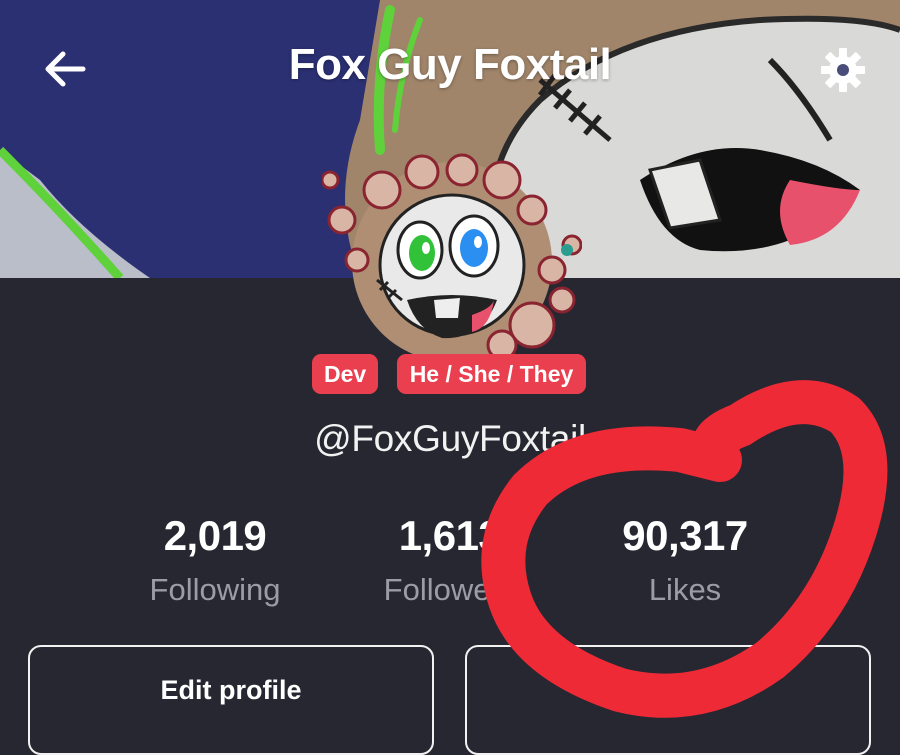 This screenshot has width=900, height=755. I want to click on profile-title: Fox Guy Foxtail, so click(450, 64).